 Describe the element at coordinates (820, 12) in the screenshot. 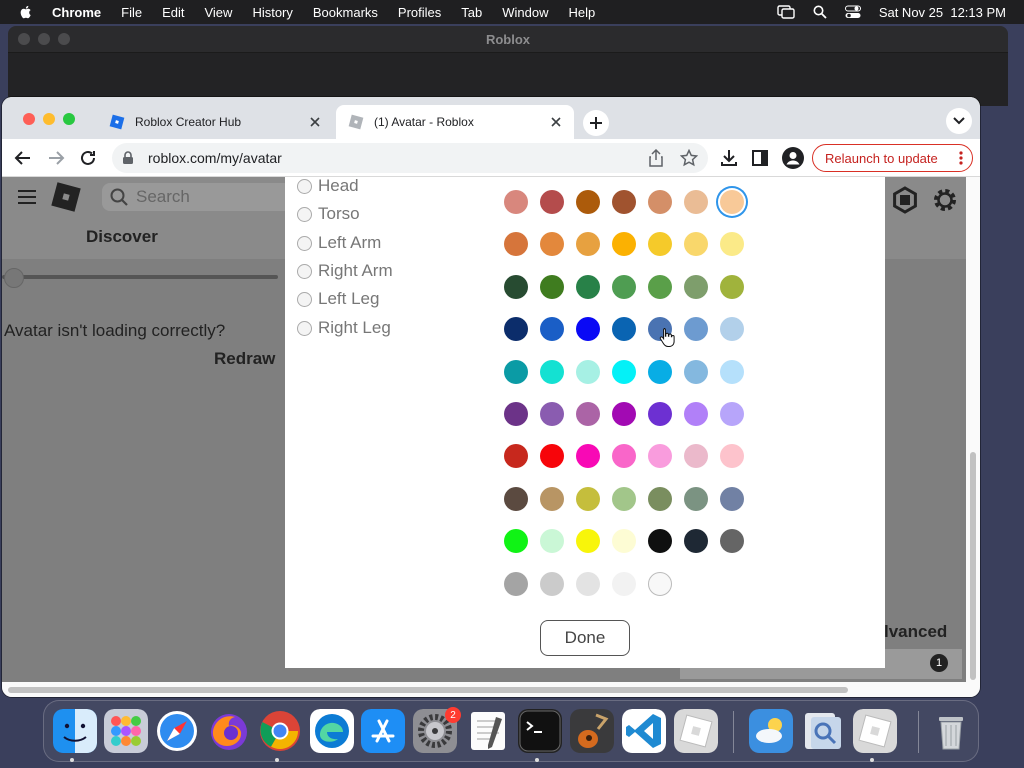

I see `spotlight-search-icon` at that location.